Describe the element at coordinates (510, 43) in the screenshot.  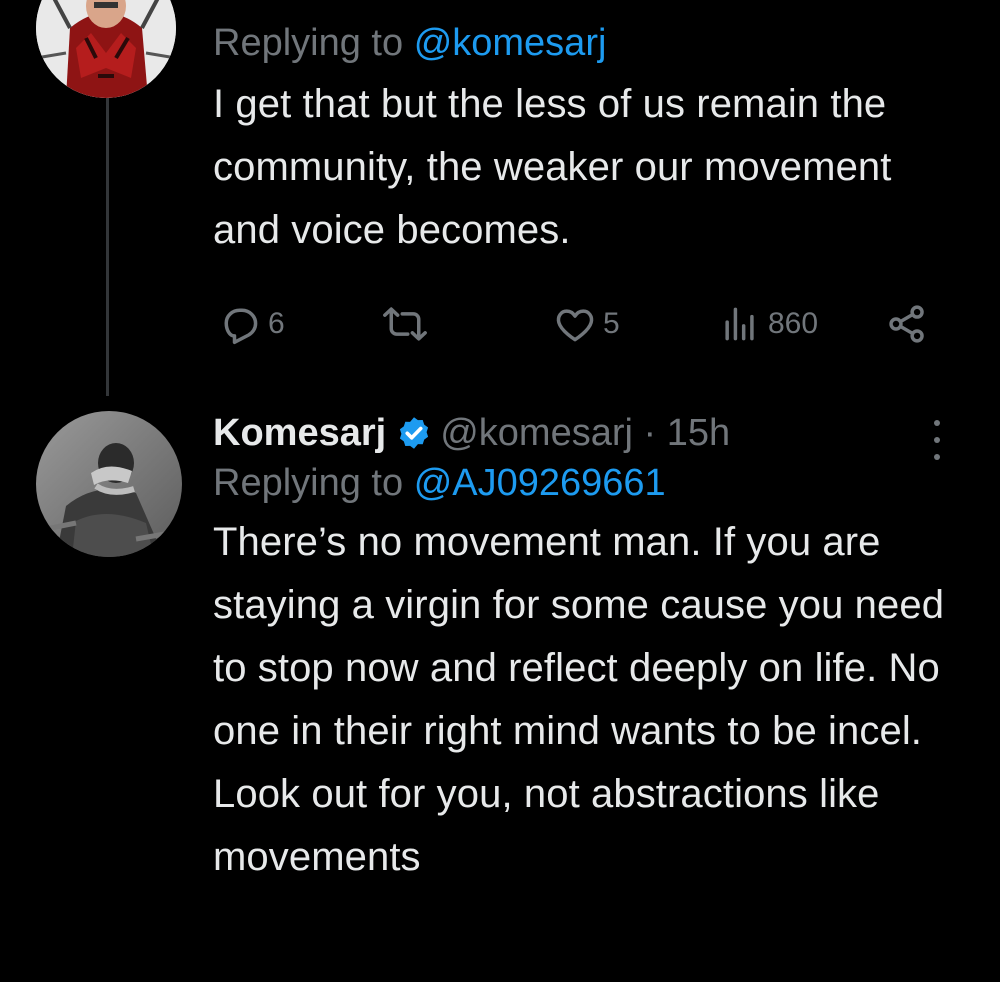
I see `replying-to-mention-link: @komesarj` at that location.